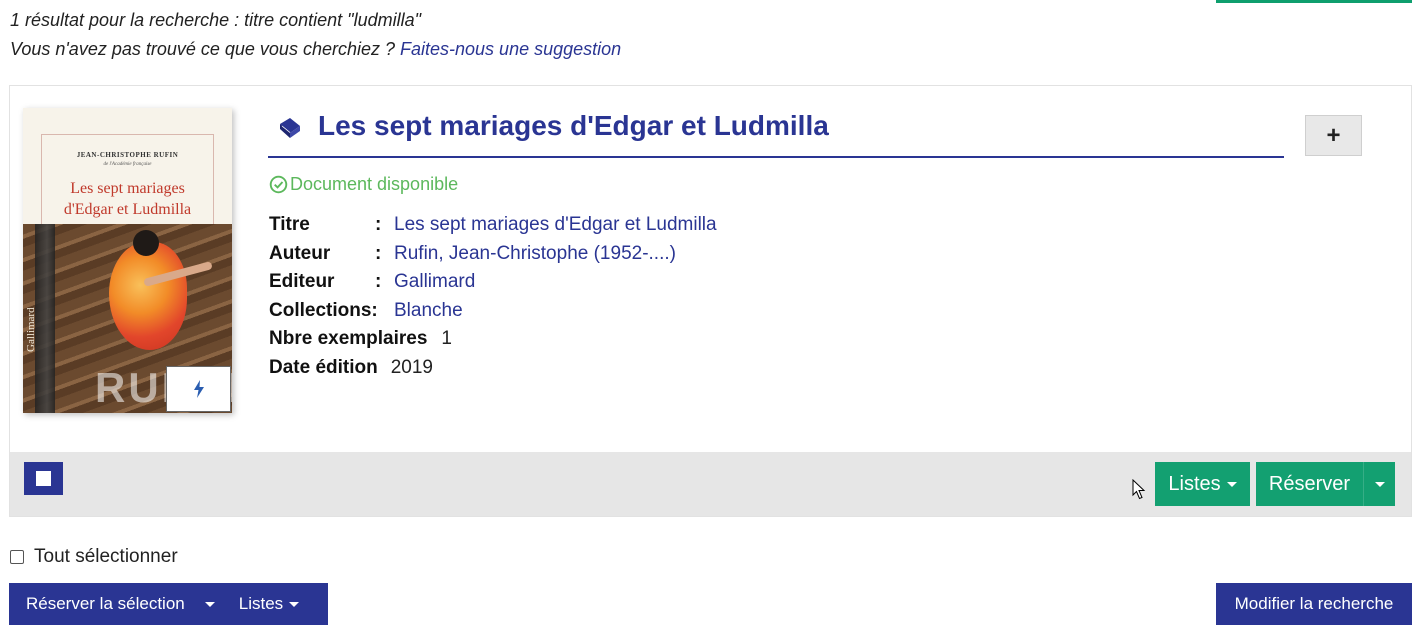 The height and width of the screenshot is (642, 1424). What do you see at coordinates (323, 367) in the screenshot?
I see `meta-label-date: Date édition` at bounding box center [323, 367].